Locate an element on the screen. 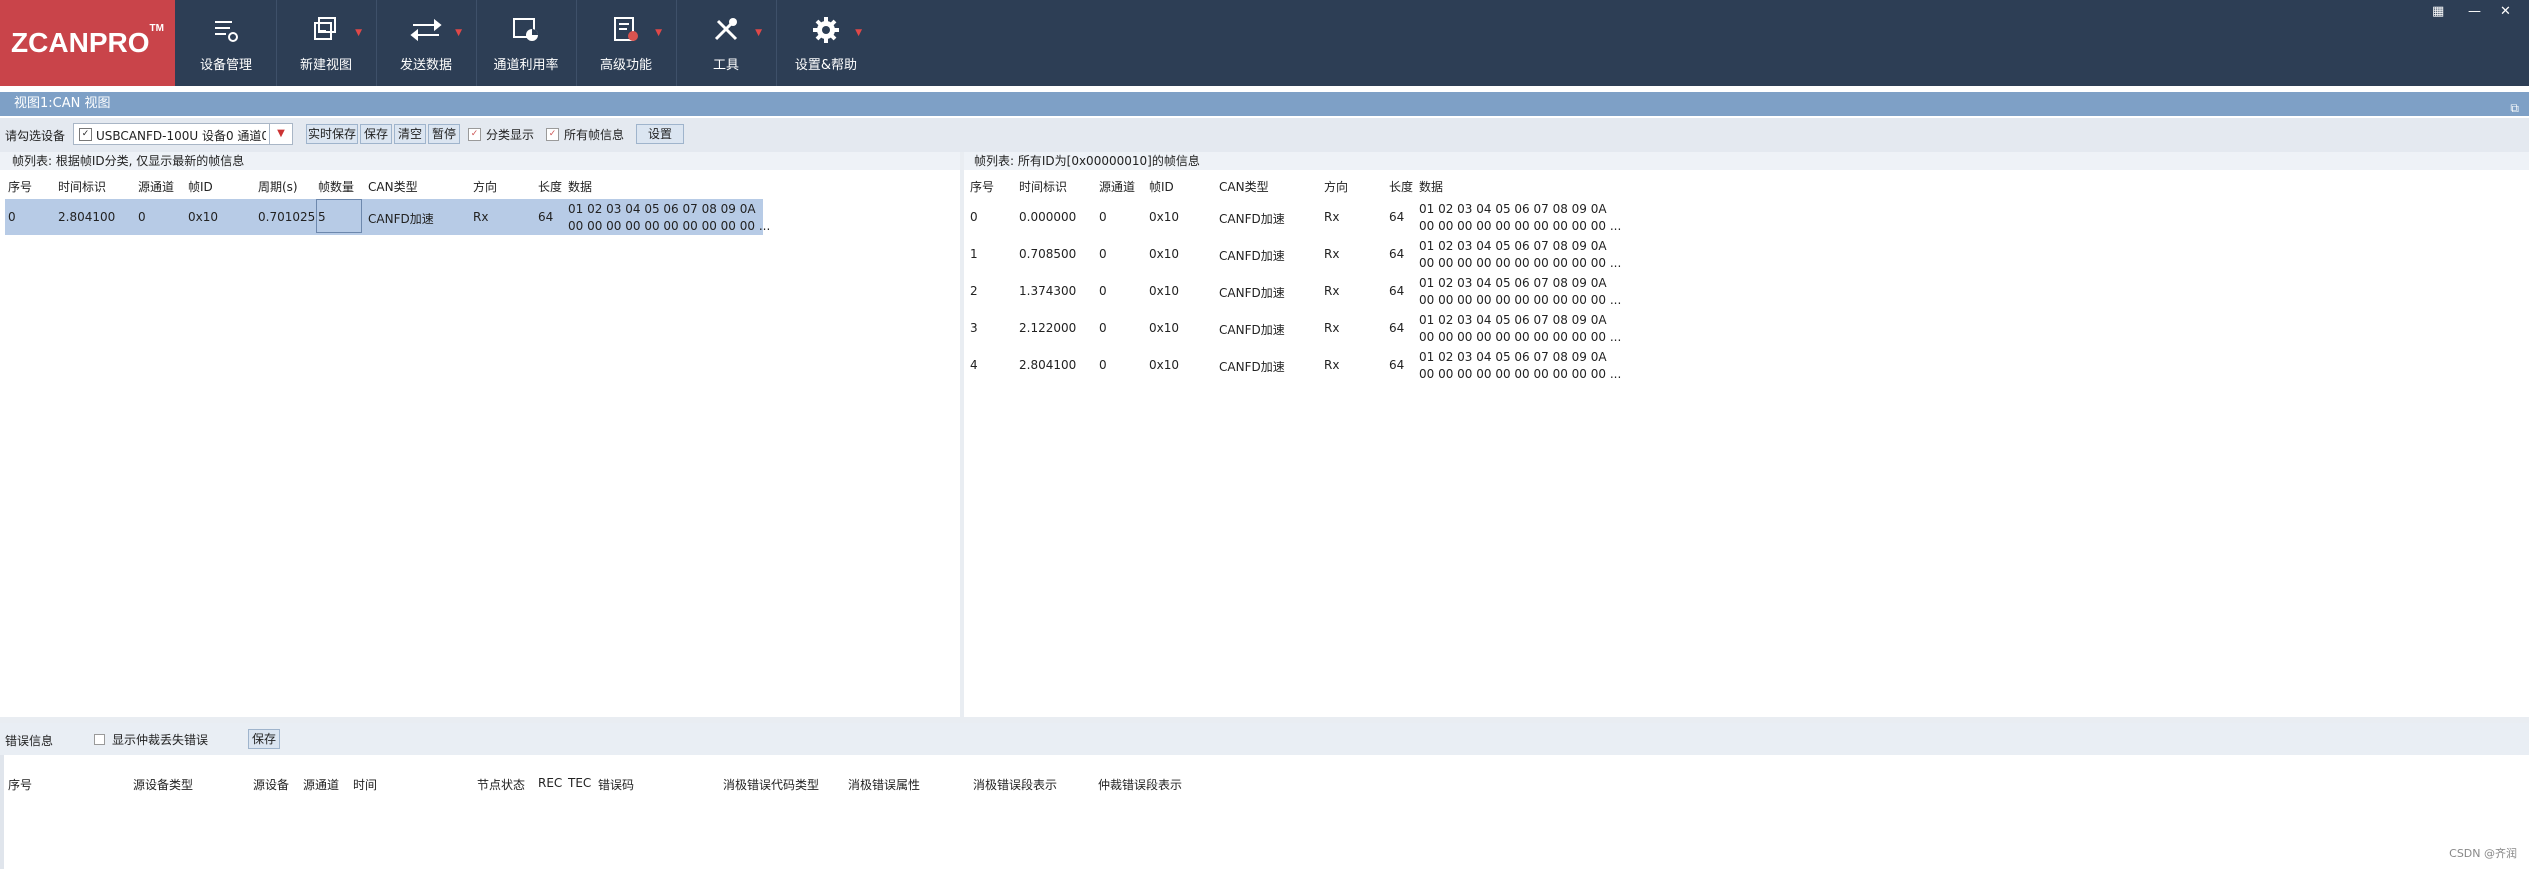 This screenshot has width=2529, height=869. tools-button: 工具 ▼ is located at coordinates (726, 43).